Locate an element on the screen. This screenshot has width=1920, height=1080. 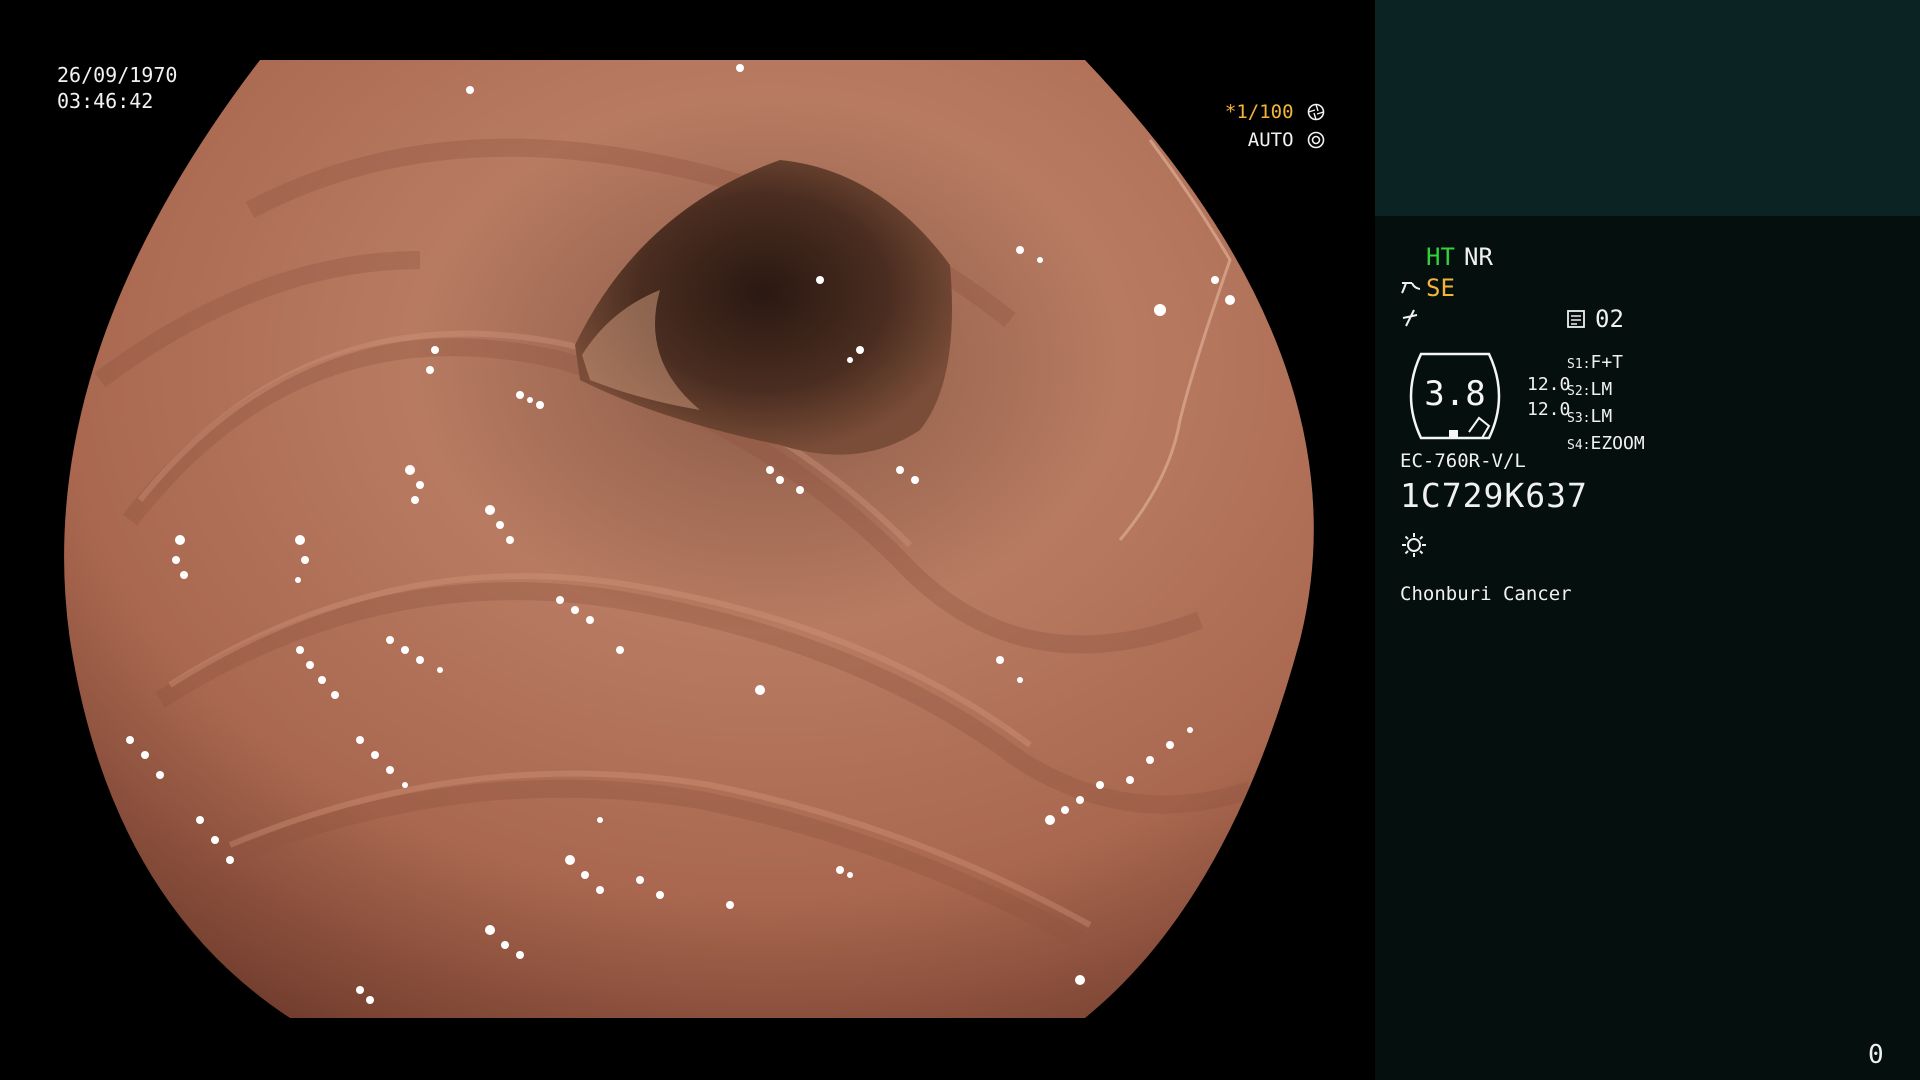
zoom-badge: 3.8 is located at coordinates (1455, 396).